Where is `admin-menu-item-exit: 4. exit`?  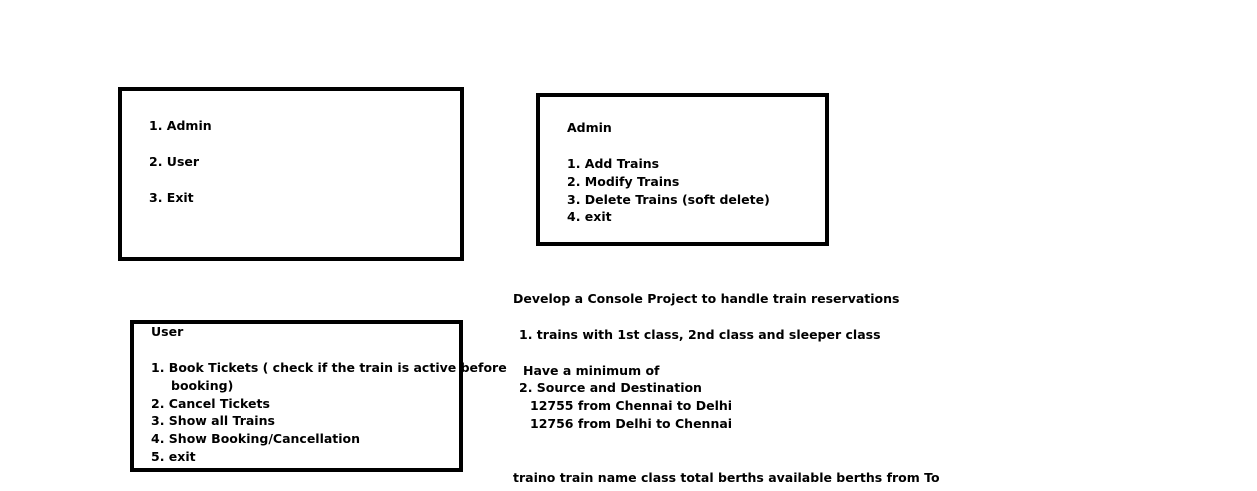 admin-menu-item-exit: 4. exit is located at coordinates (589, 216).